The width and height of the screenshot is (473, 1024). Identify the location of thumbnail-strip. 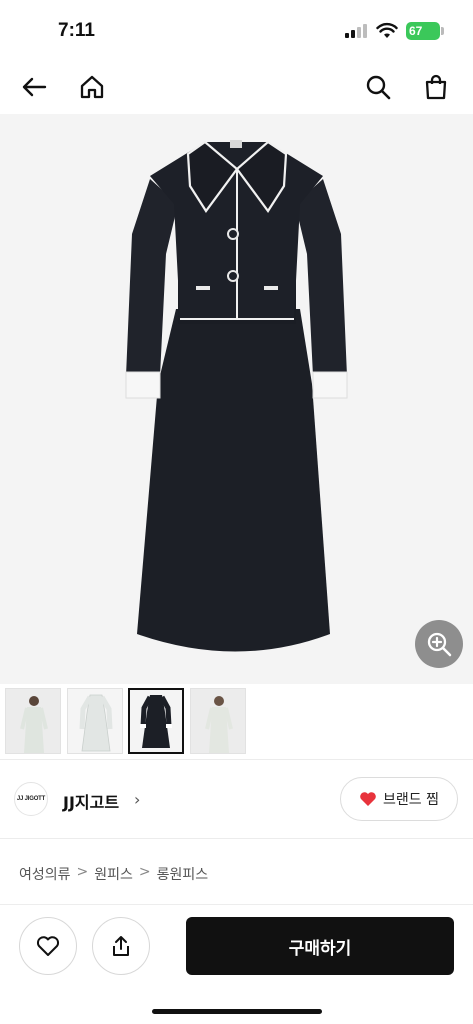
(236, 722).